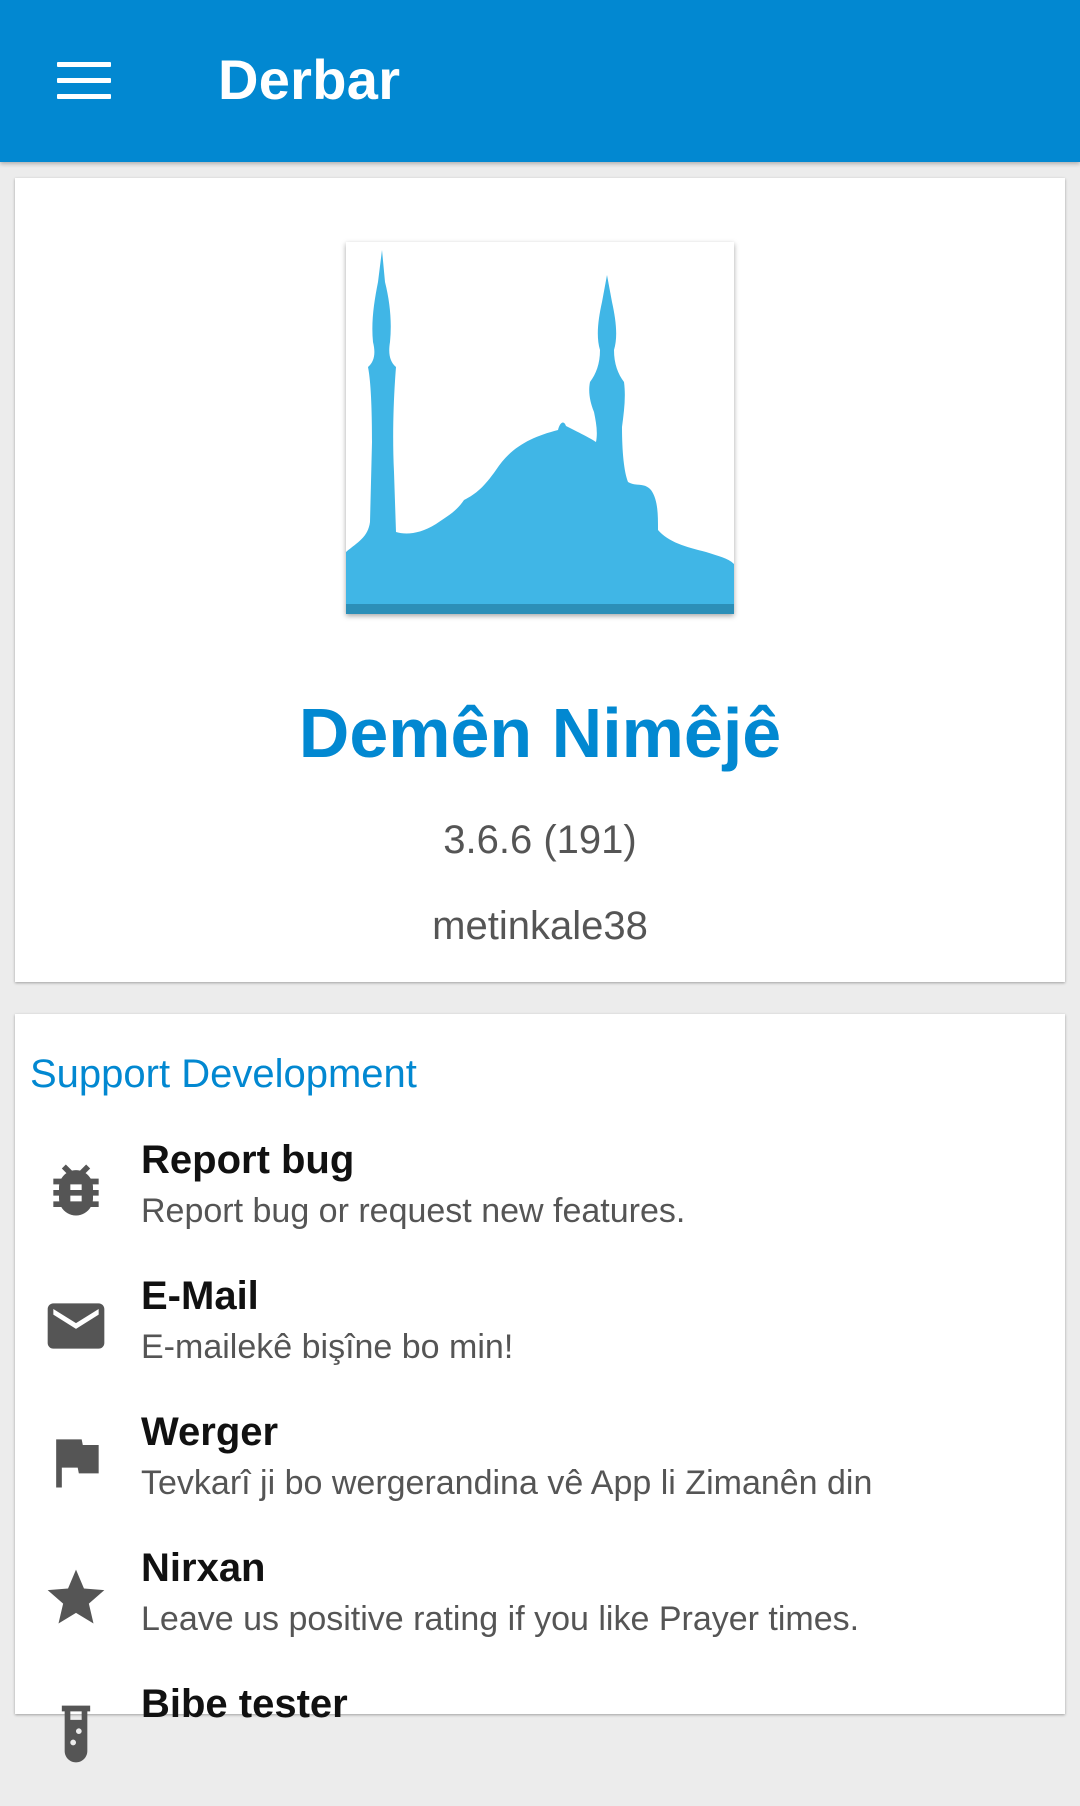  What do you see at coordinates (540, 733) in the screenshot?
I see `app-name: Demên Nimêjê` at bounding box center [540, 733].